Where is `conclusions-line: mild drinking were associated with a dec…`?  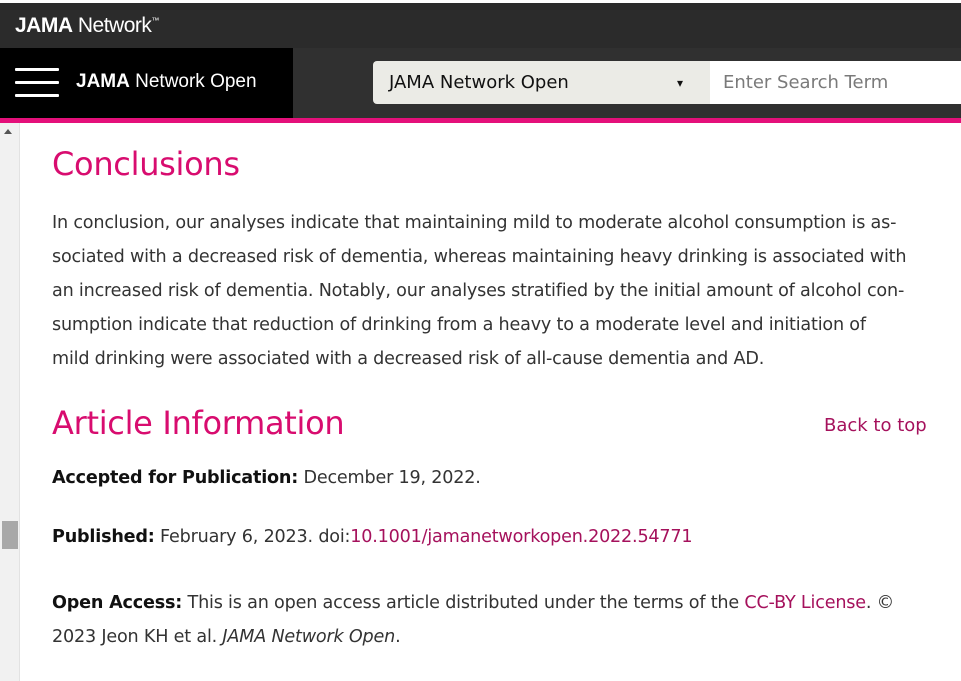 conclusions-line: mild drinking were associated with a dec… is located at coordinates (408, 359).